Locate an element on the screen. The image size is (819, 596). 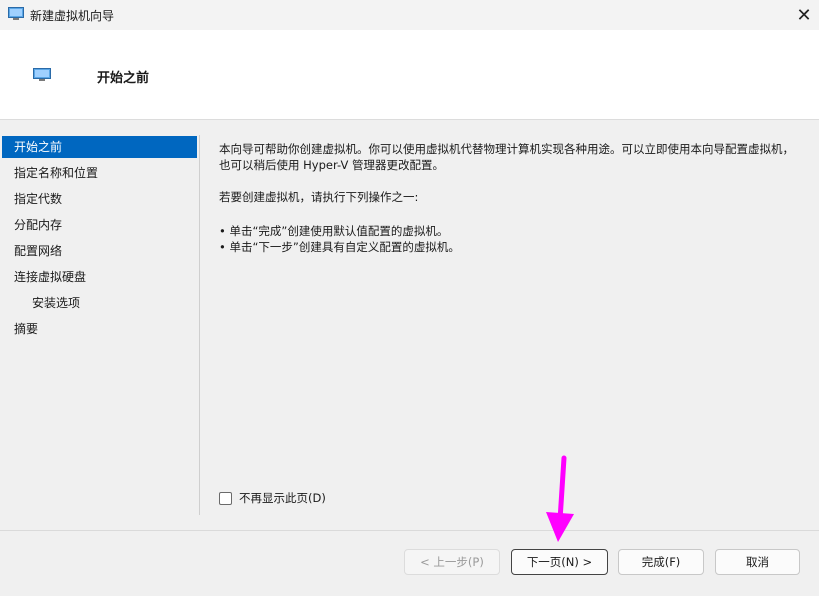
annotation-arrow-icon is located at coordinates (560, 498).